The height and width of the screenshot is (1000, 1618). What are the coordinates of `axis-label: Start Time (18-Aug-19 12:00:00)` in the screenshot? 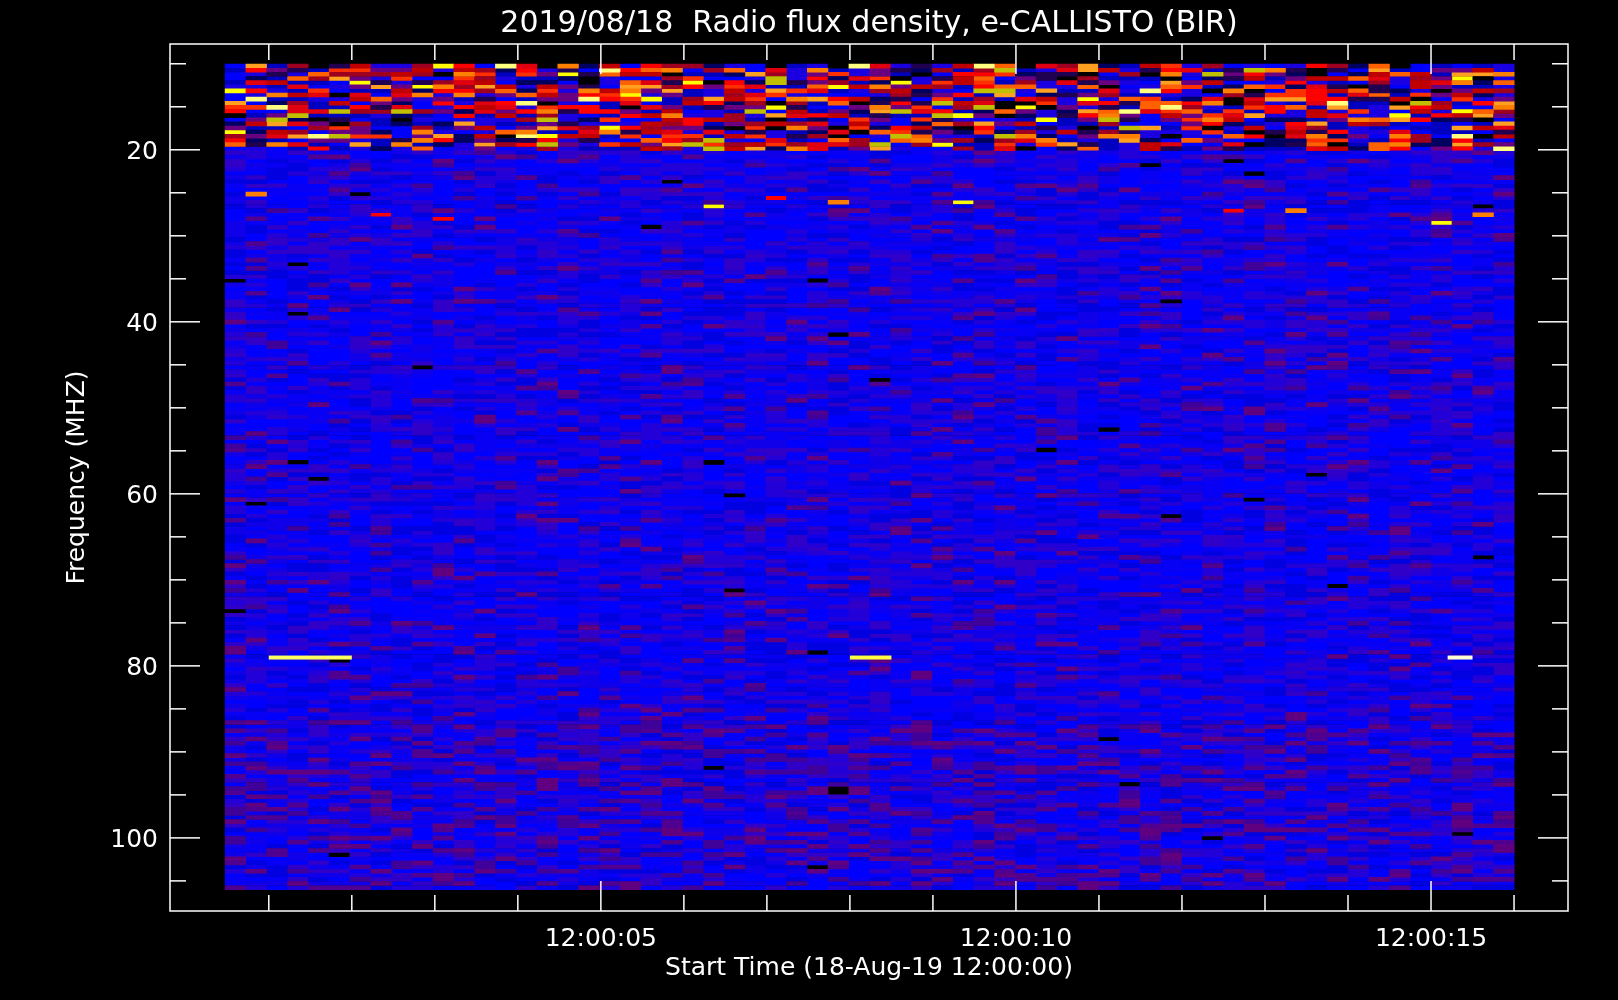 It's located at (869, 966).